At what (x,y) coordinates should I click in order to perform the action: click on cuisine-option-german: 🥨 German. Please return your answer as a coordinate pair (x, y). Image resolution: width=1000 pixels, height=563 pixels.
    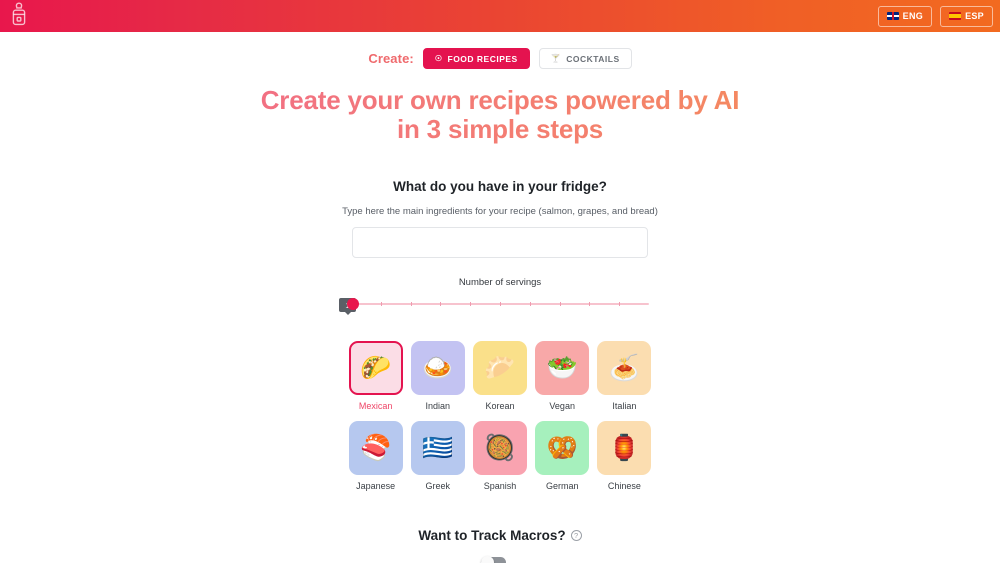
    Looking at the image, I should click on (562, 456).